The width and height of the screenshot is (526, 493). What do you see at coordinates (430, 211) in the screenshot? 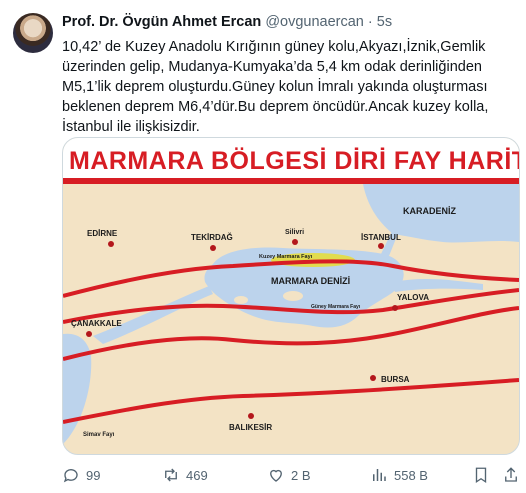
I see `label-karadeniz: KARADENİZ` at bounding box center [430, 211].